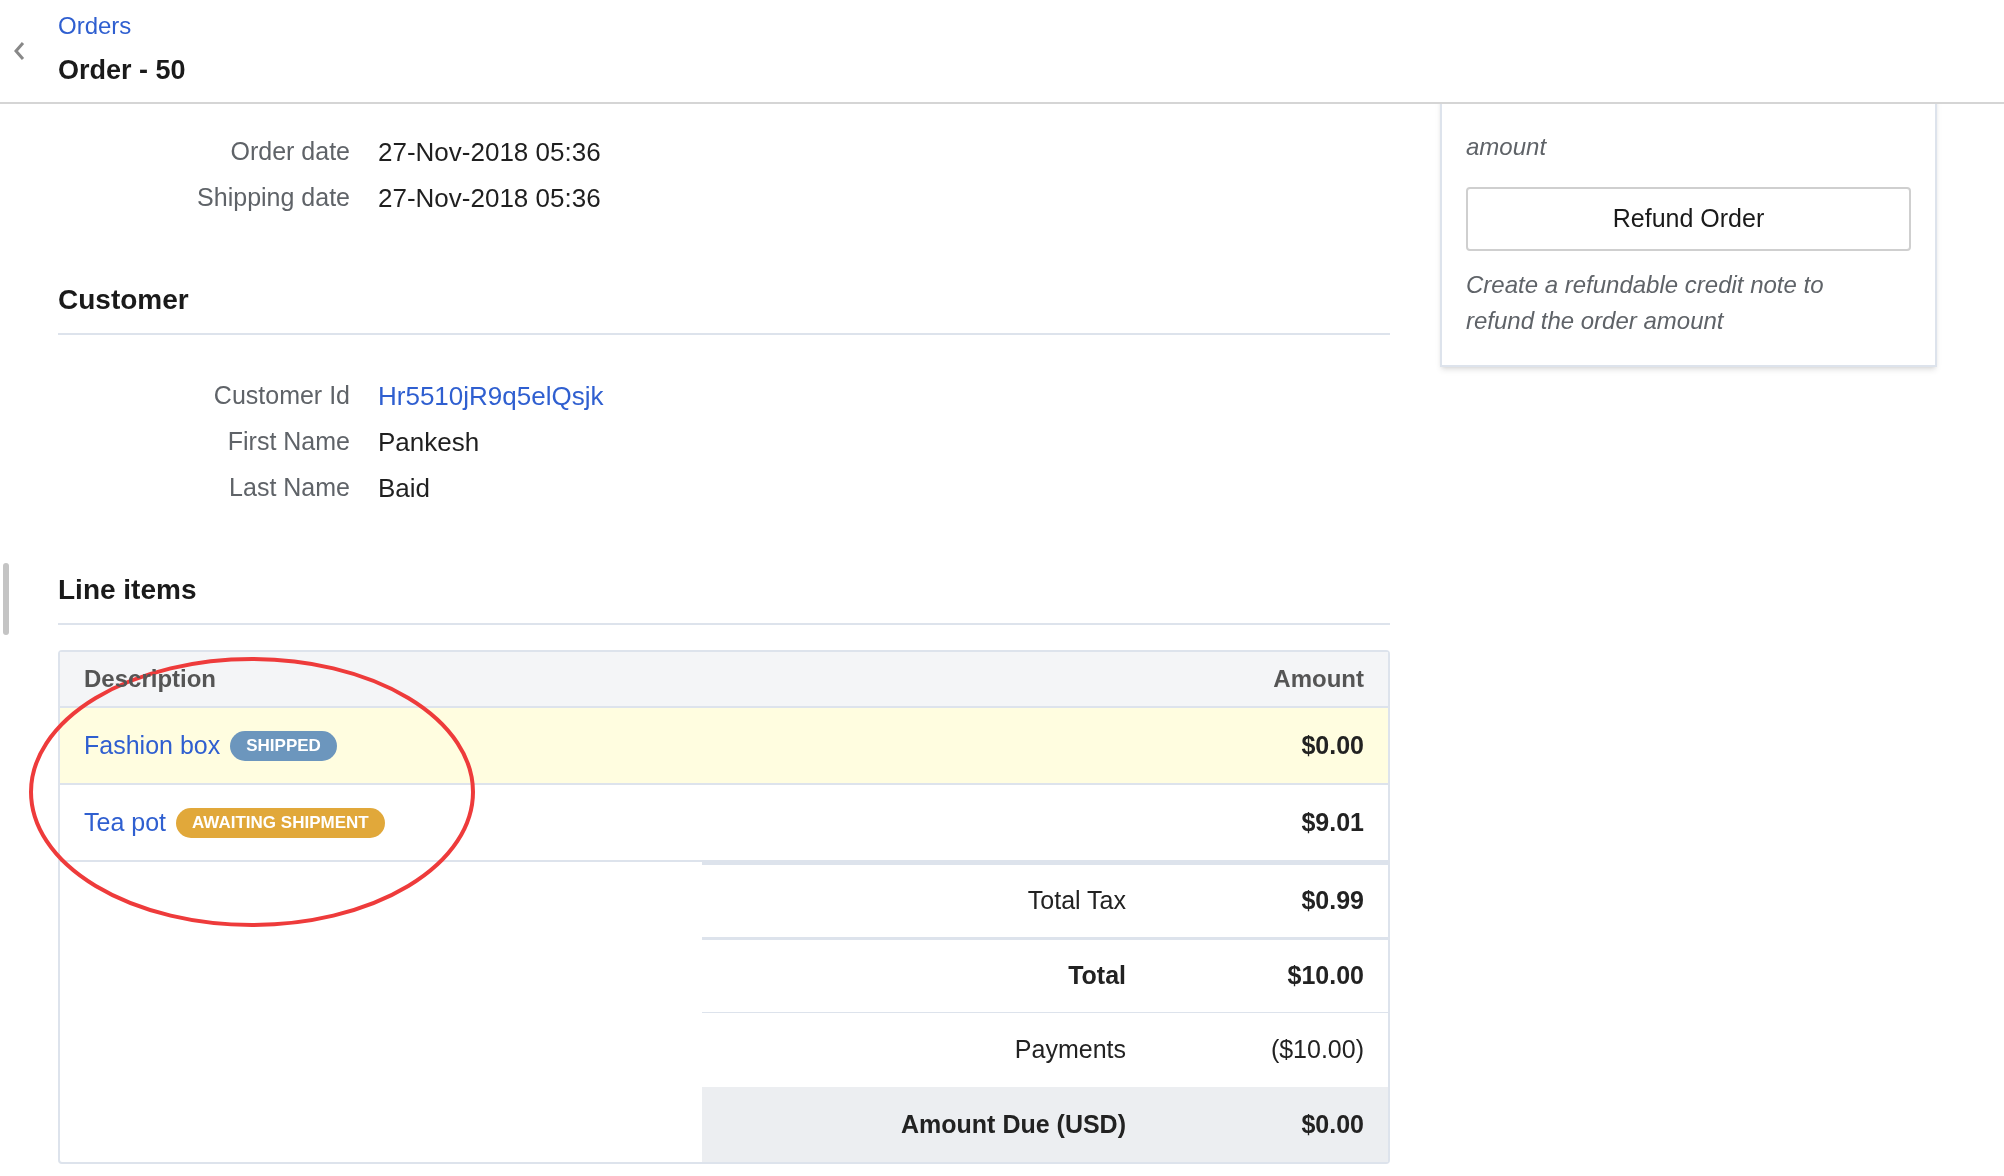  I want to click on summary-value: $0.00, so click(1332, 1124).